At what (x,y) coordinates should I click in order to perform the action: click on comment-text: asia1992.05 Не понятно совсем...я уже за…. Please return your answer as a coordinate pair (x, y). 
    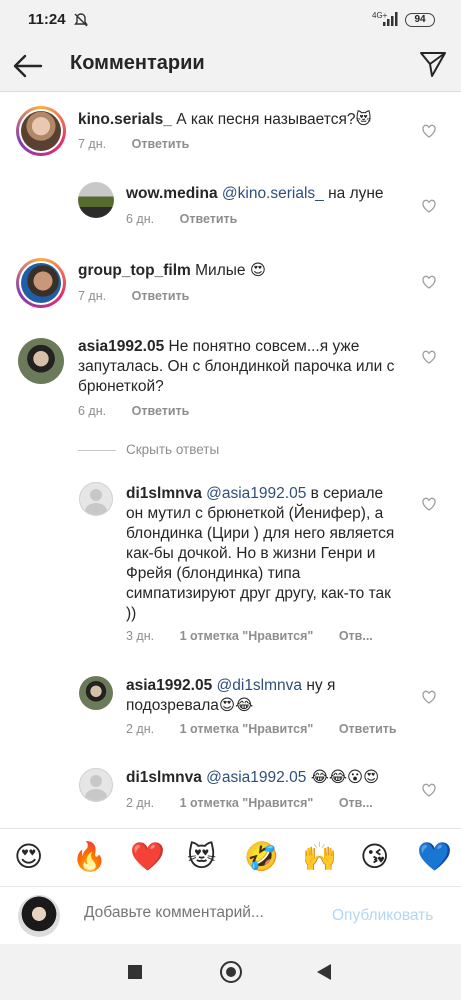
    Looking at the image, I should click on (240, 367).